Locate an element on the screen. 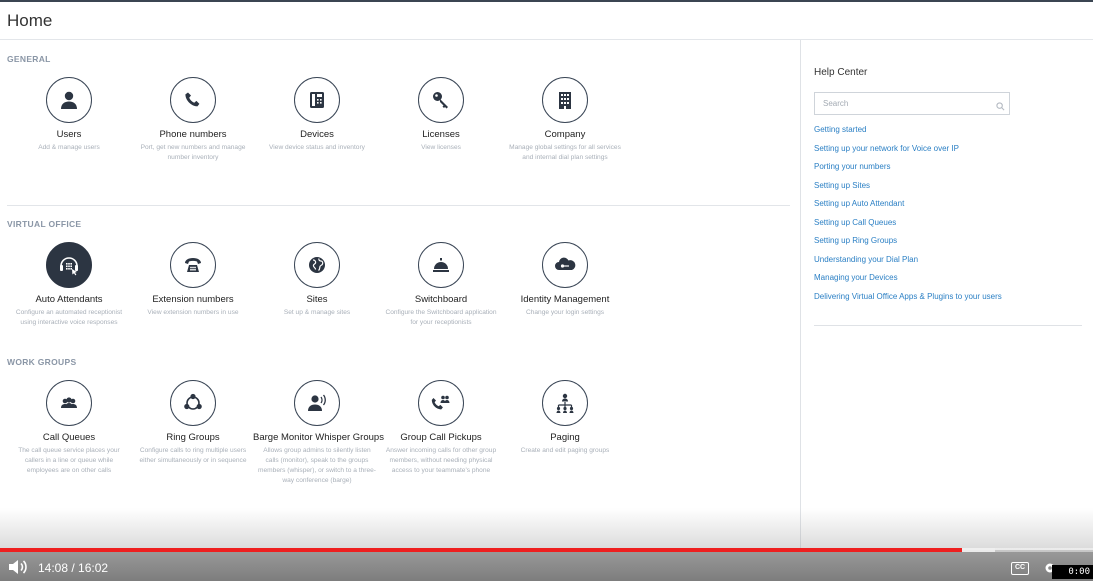 The image size is (1093, 581). help-divider is located at coordinates (948, 325).